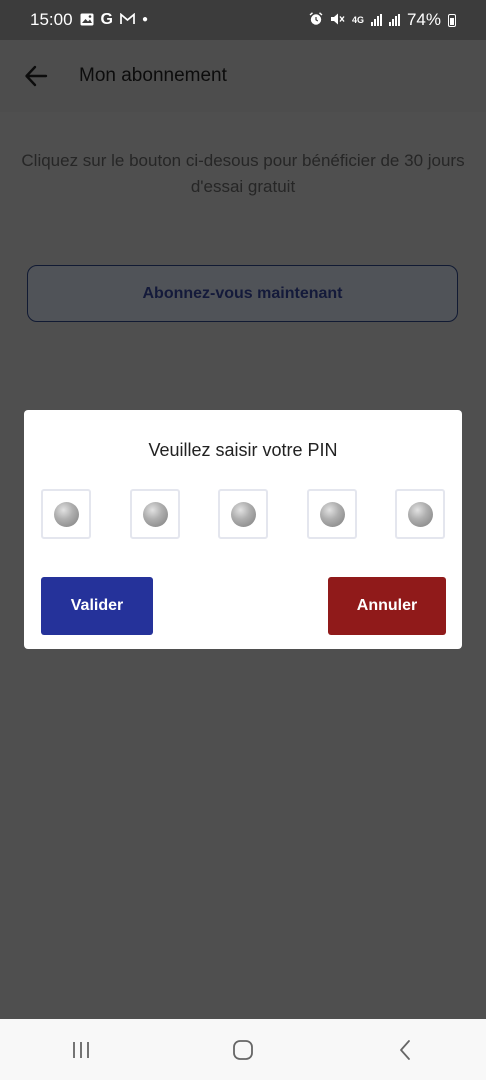 Image resolution: width=486 pixels, height=1080 pixels. Describe the element at coordinates (316, 20) in the screenshot. I see `alarm-icon` at that location.